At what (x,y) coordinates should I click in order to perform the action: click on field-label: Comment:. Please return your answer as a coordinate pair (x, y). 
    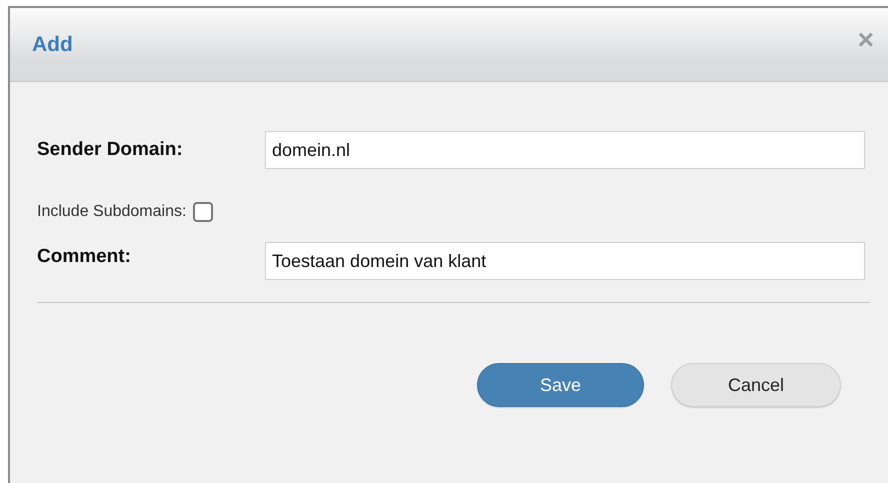
    Looking at the image, I should click on (84, 256).